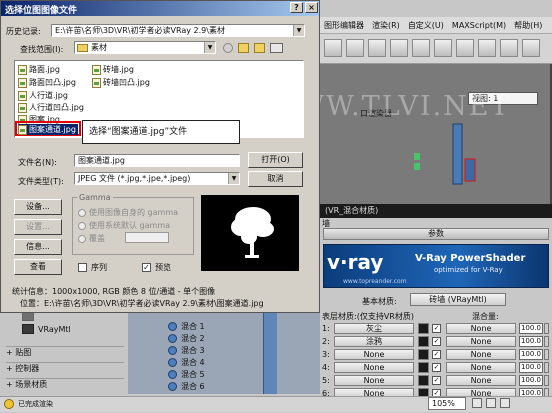 The height and width of the screenshot is (413, 552). What do you see at coordinates (91, 238) in the screenshot?
I see `gamma-override-radio: 覆盖` at bounding box center [91, 238].